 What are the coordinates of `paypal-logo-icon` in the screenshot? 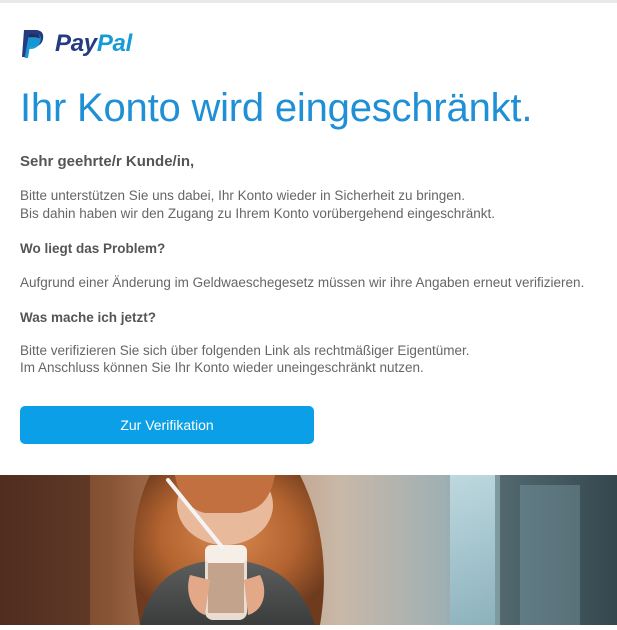 It's located at (33, 44).